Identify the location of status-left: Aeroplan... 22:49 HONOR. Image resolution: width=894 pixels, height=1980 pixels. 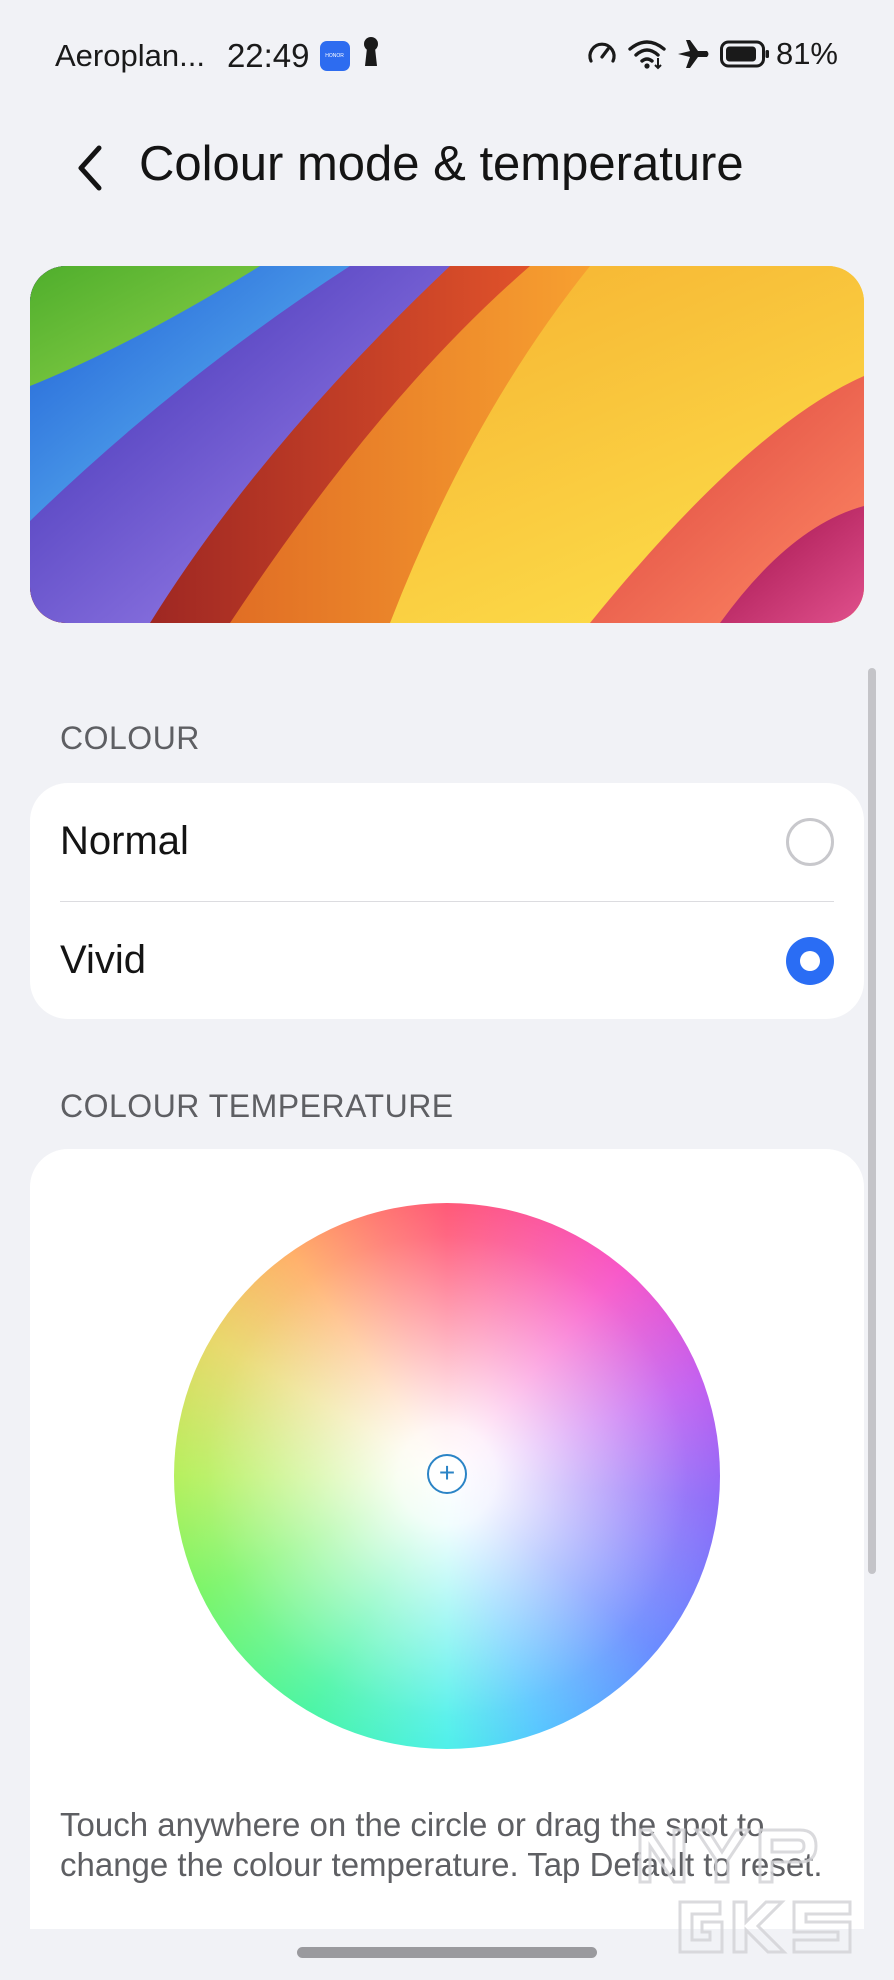
(217, 56).